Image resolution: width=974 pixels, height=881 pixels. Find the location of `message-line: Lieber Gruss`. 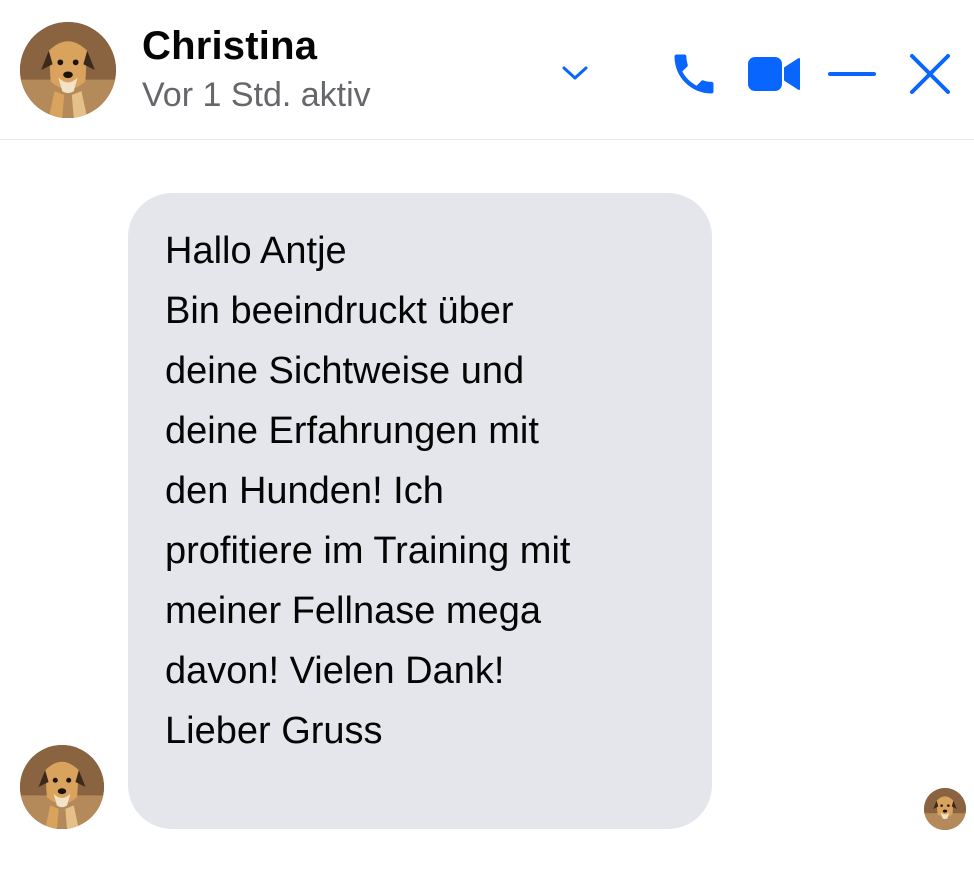

message-line: Lieber Gruss is located at coordinates (274, 731).